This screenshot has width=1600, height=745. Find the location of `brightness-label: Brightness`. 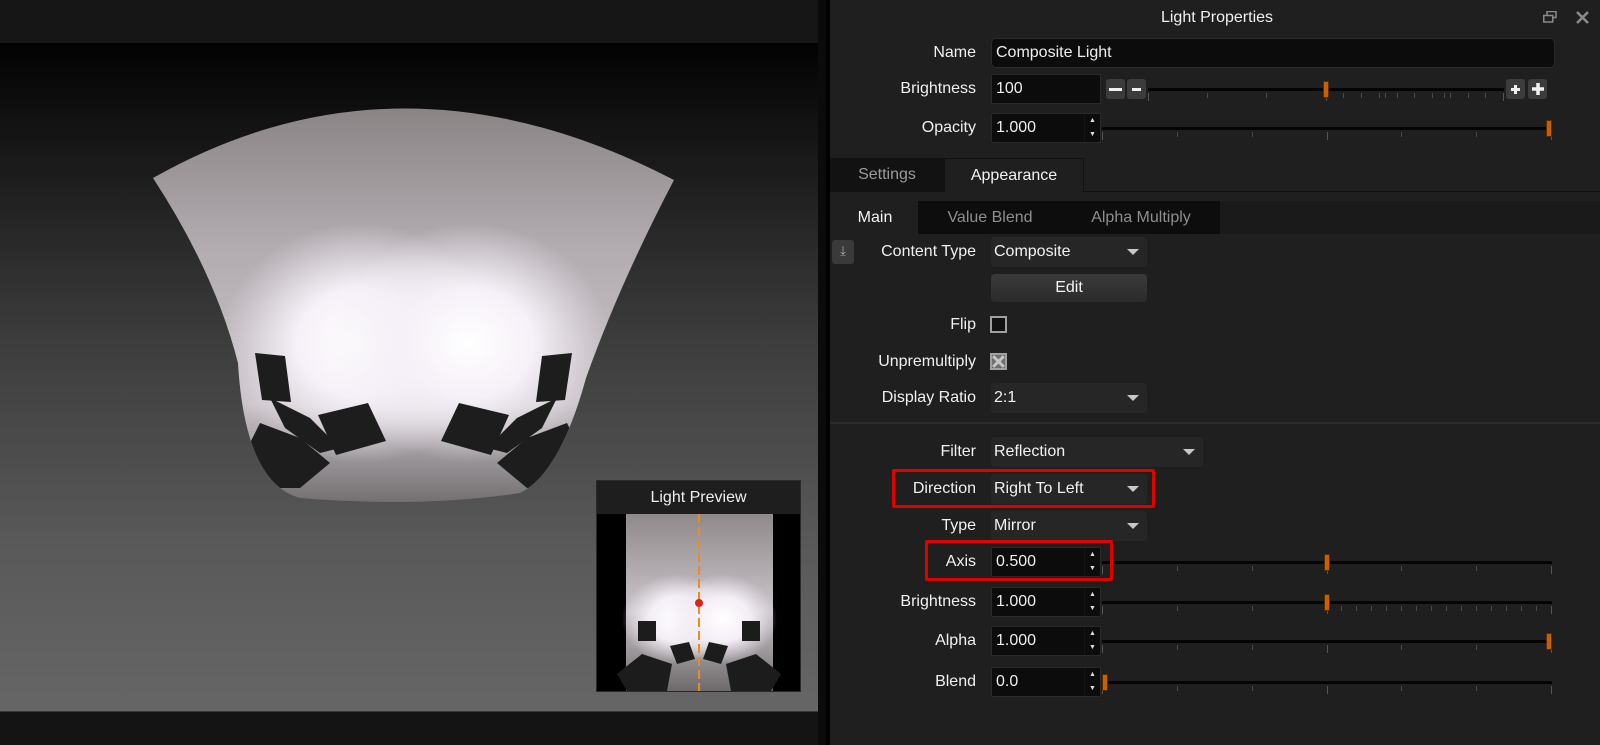

brightness-label: Brightness is located at coordinates (938, 88).